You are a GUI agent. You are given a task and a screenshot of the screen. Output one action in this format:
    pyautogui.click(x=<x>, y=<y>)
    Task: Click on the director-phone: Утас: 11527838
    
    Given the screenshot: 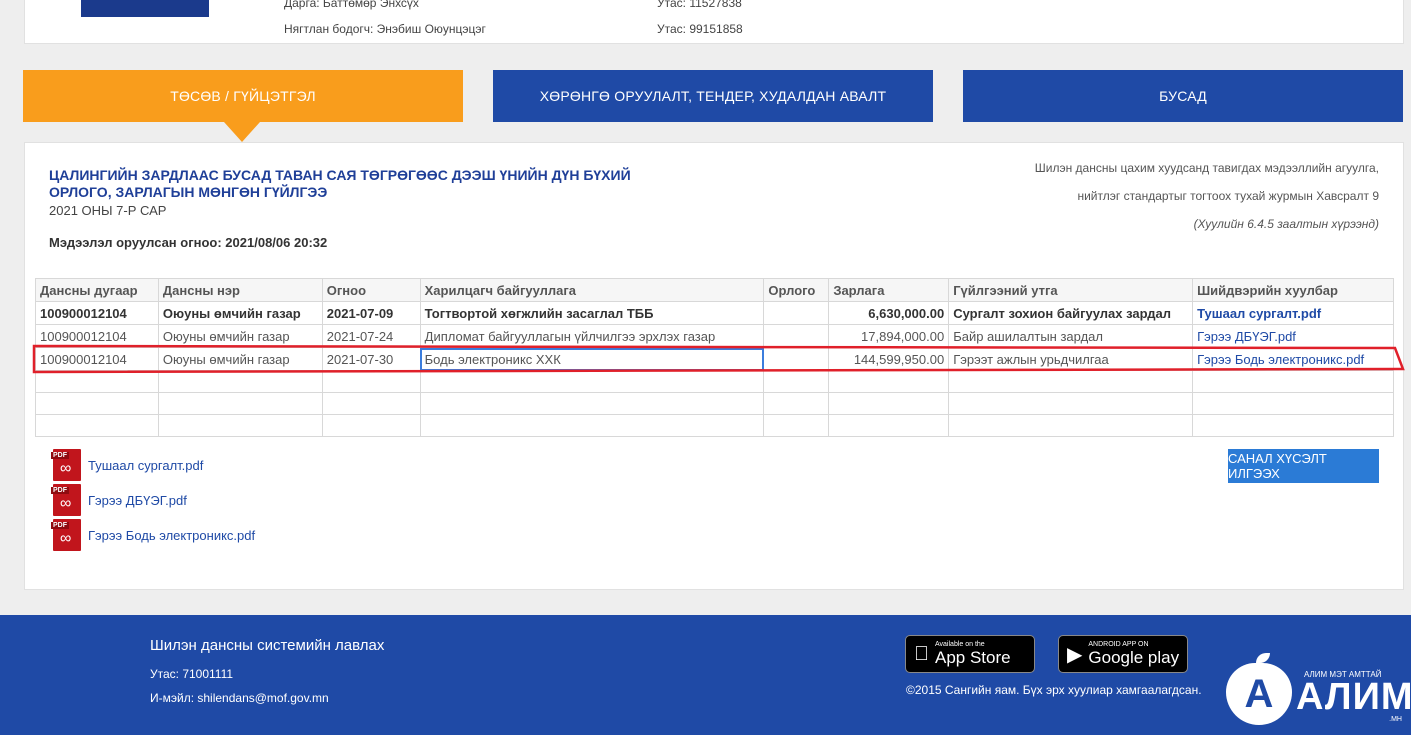 What is the action you would take?
    pyautogui.click(x=699, y=5)
    